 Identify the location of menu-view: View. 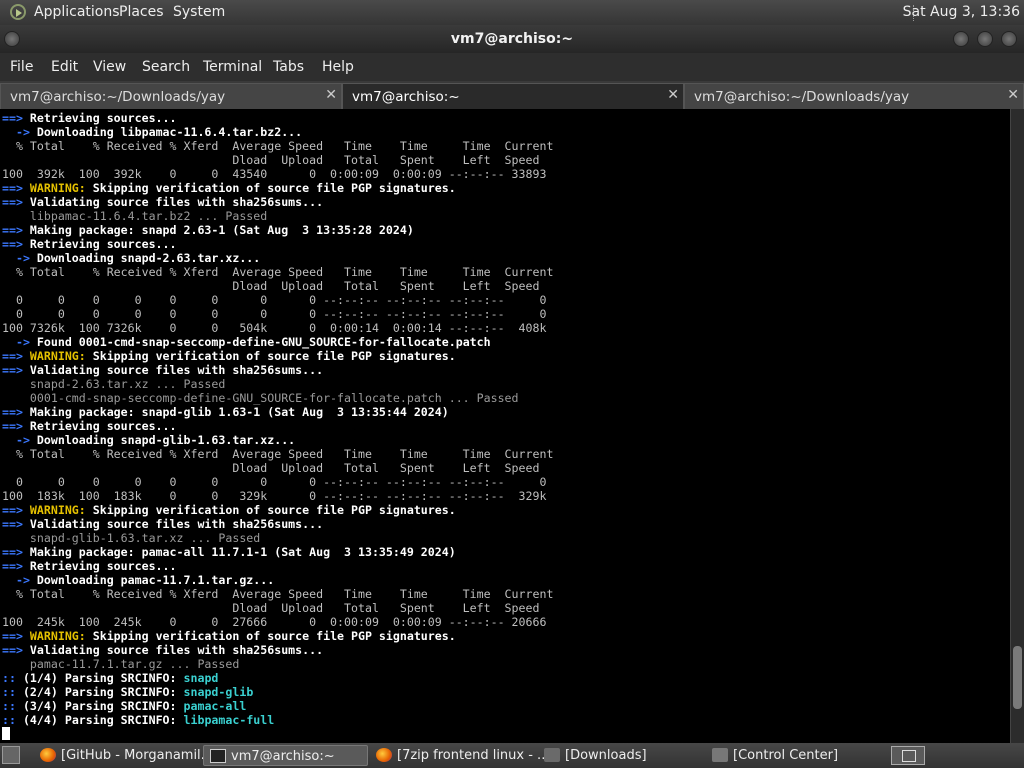
(109, 67).